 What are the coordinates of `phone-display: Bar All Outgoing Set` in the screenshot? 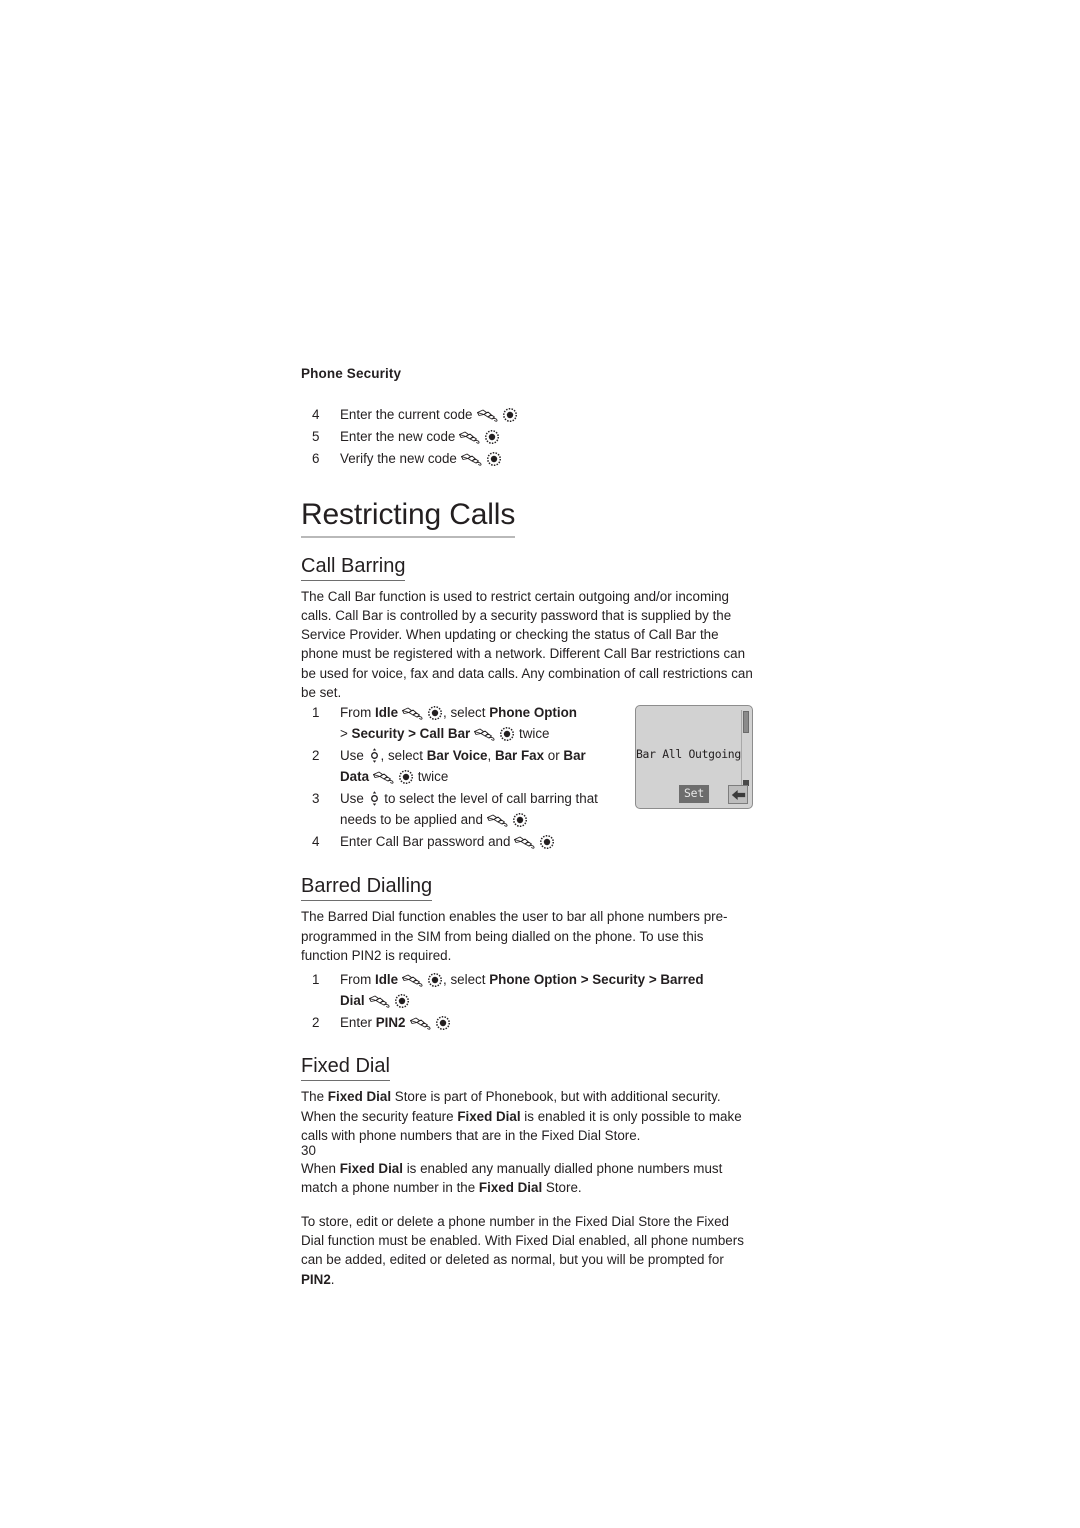 It's located at (694, 757).